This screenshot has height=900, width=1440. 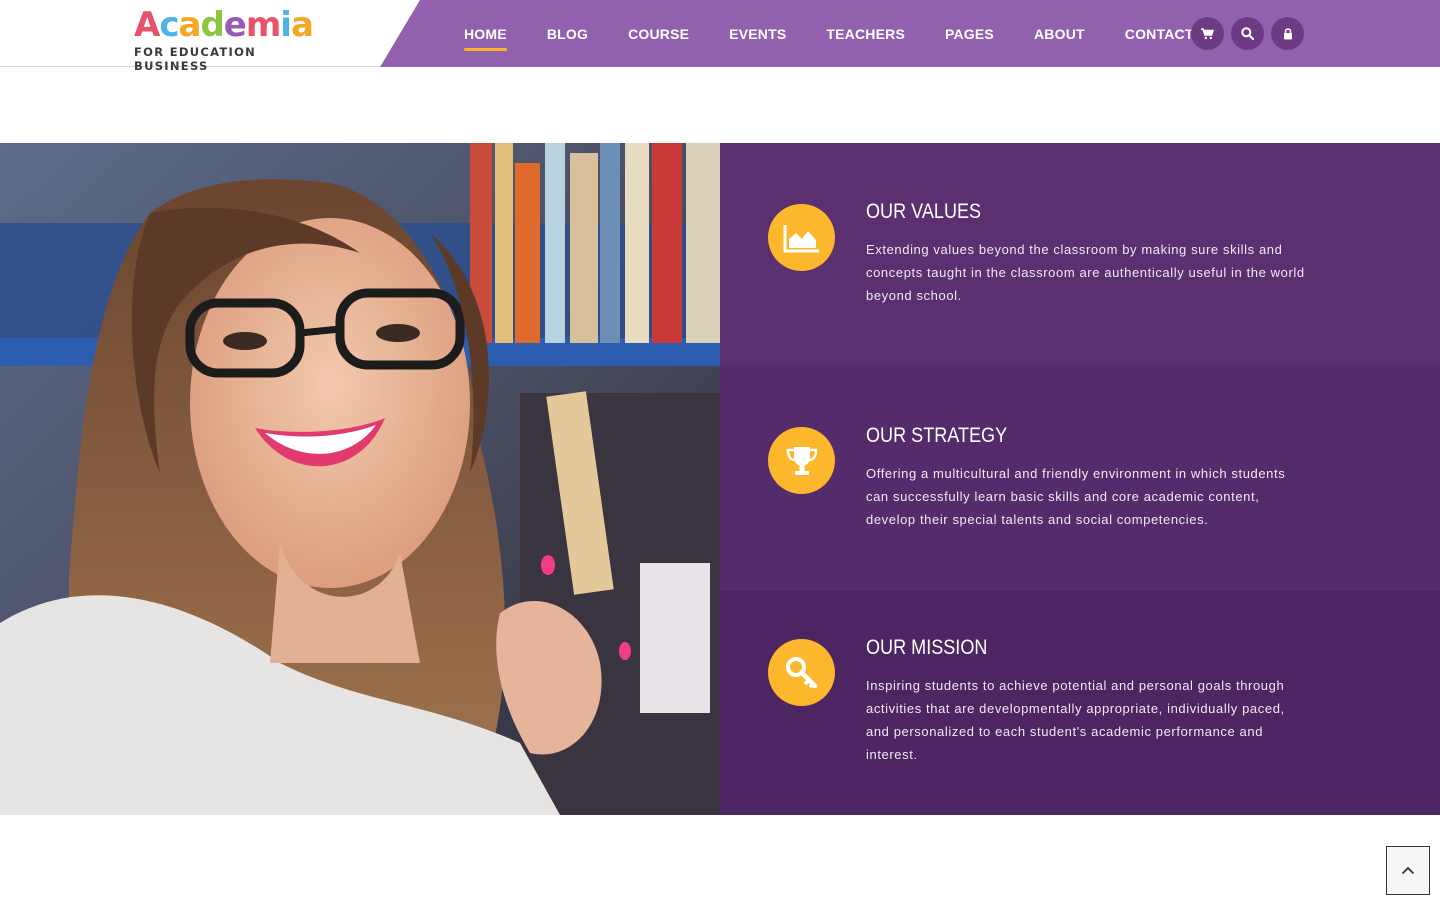 I want to click on brand-logo-wordmark: Academia, so click(x=234, y=25).